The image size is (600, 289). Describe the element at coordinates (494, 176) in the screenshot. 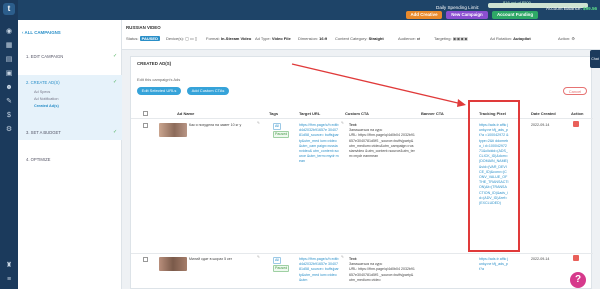

I see `highlight-box` at that location.